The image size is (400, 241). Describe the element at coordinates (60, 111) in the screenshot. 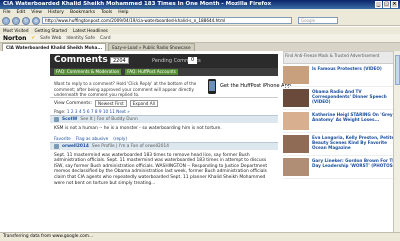

I see `pager-label: Page:` at that location.